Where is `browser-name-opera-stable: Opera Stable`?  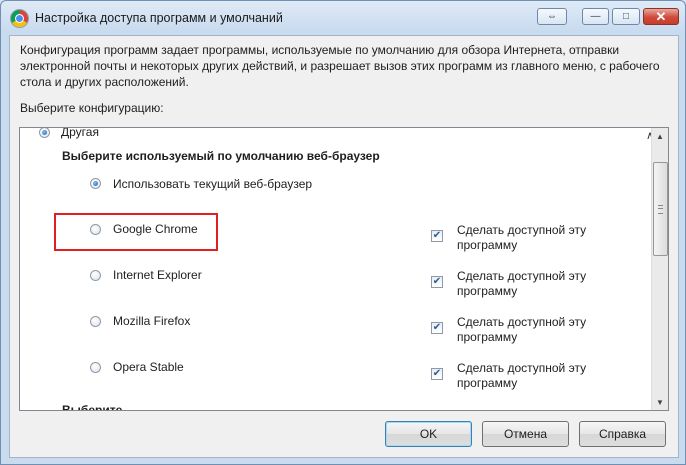
browser-name-opera-stable: Opera Stable is located at coordinates (148, 367).